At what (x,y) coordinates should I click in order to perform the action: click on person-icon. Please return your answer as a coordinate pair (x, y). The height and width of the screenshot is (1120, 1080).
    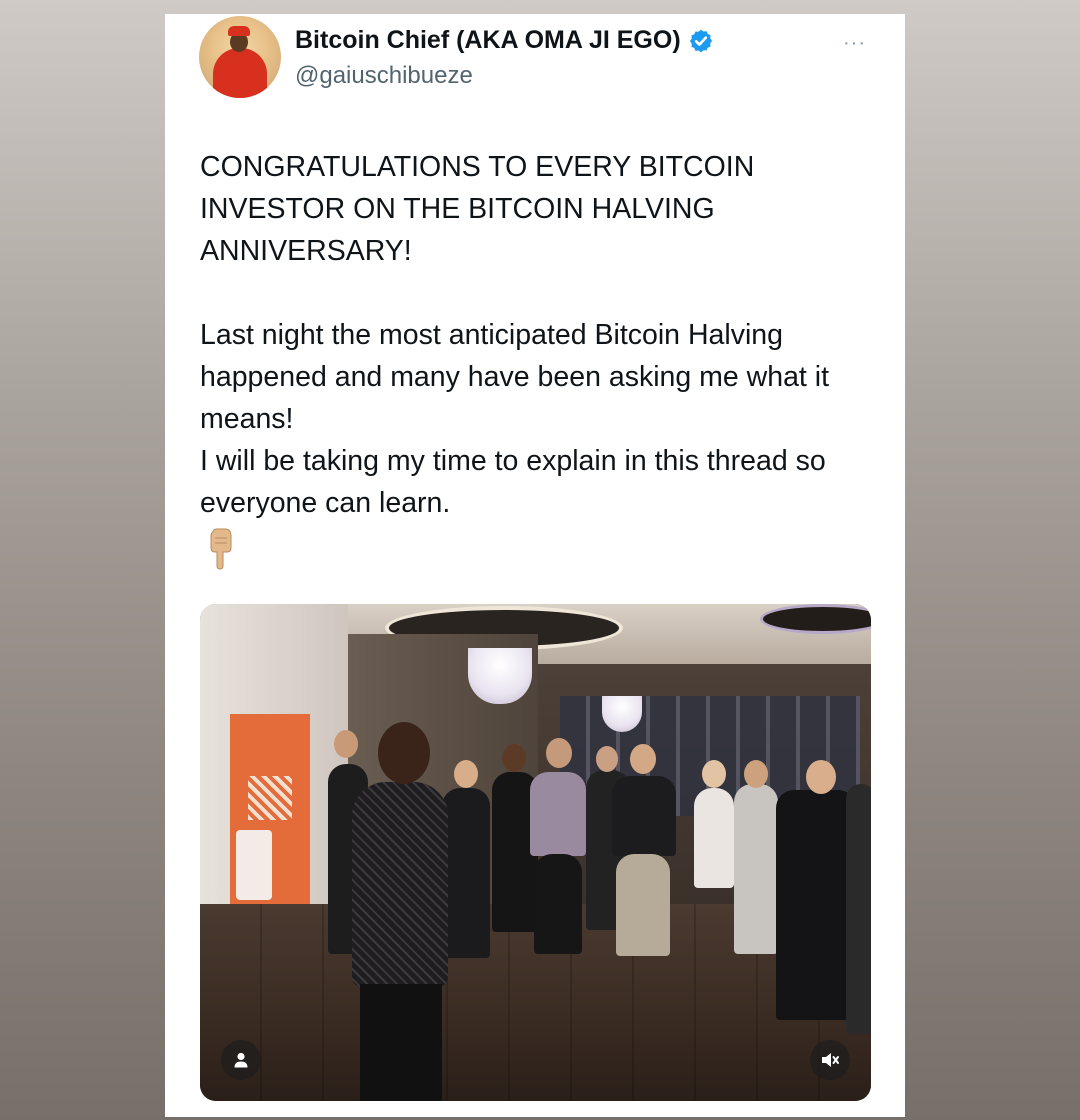
    Looking at the image, I should click on (241, 1060).